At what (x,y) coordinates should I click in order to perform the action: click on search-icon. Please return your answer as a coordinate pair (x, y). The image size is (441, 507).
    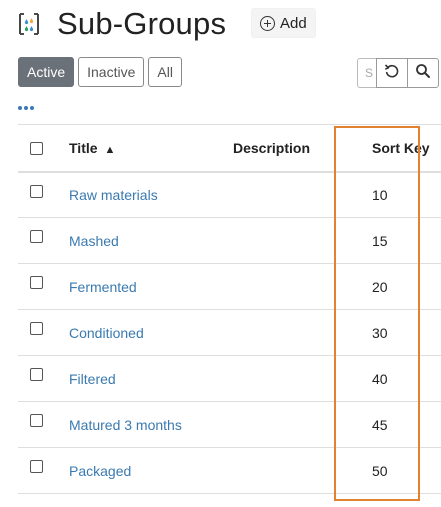
    Looking at the image, I should click on (423, 73).